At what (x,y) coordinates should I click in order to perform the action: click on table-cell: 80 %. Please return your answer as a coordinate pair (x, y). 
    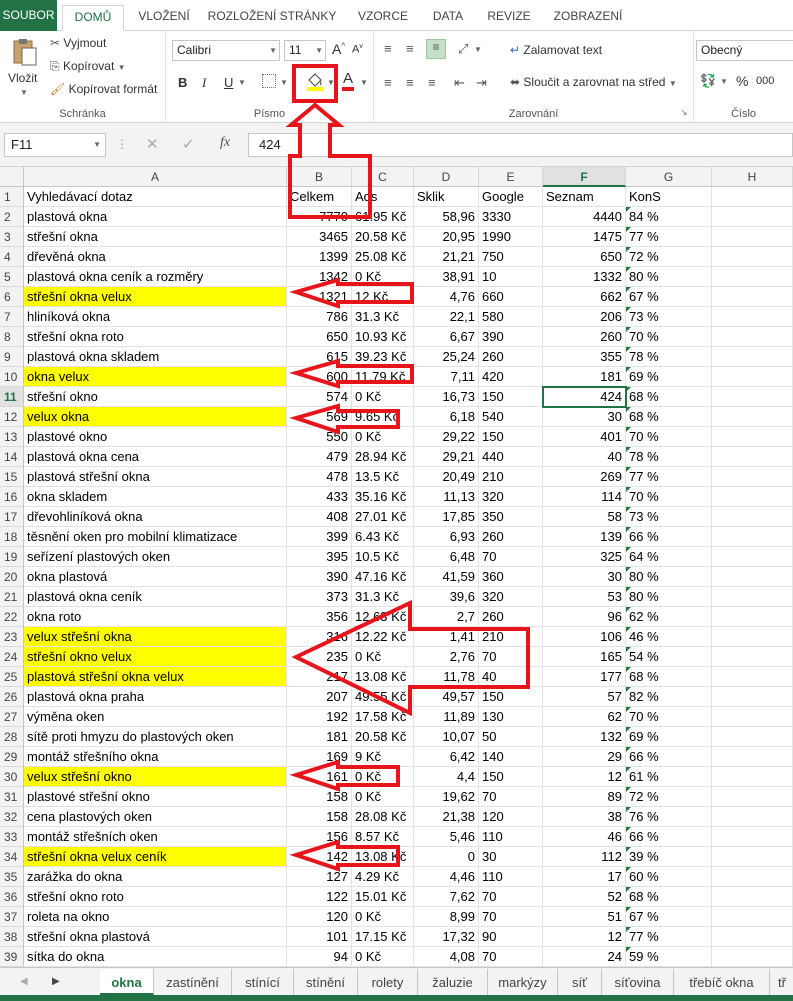
    Looking at the image, I should click on (669, 577).